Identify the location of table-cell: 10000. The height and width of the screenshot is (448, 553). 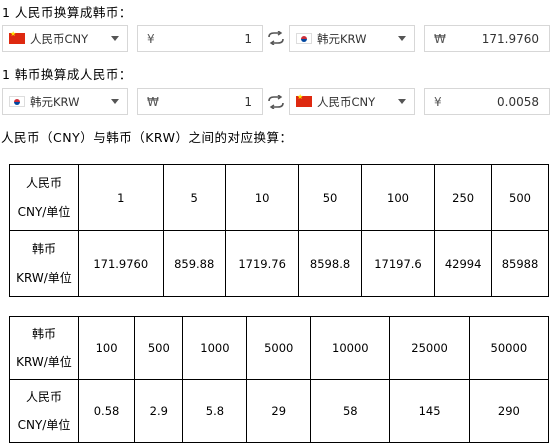
(350, 348).